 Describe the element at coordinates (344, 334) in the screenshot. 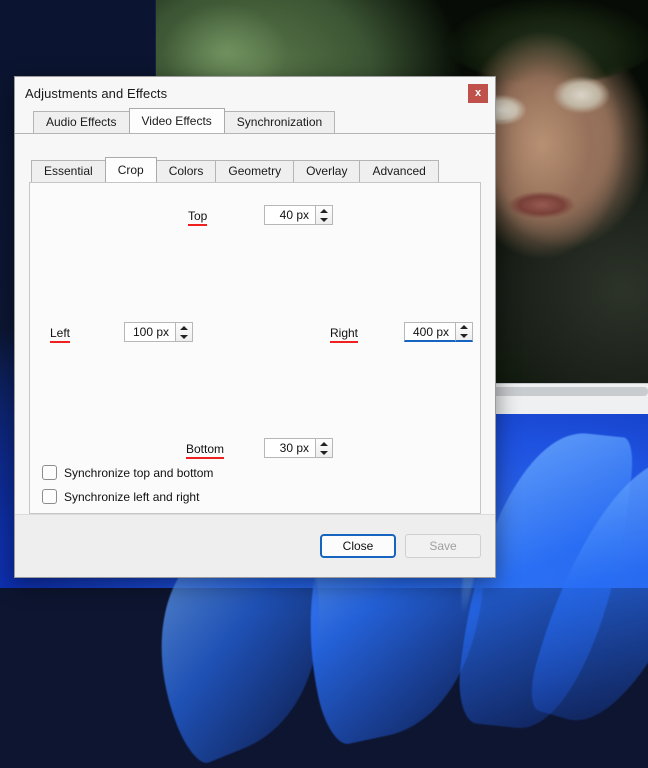

I see `crop-right-label: Right` at that location.